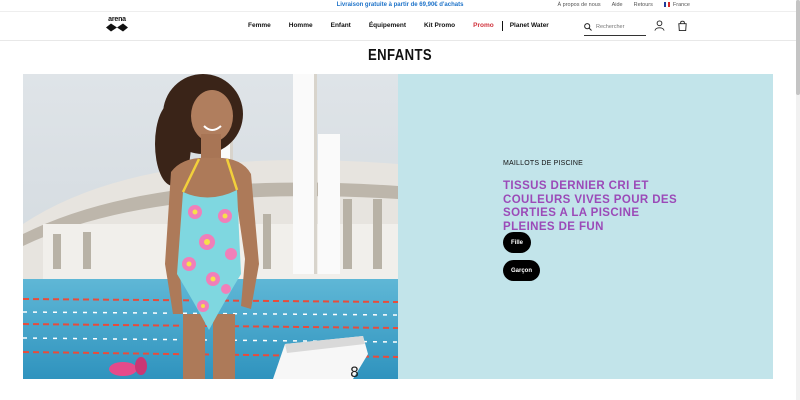  I want to click on nav-homme: Homme, so click(301, 26).